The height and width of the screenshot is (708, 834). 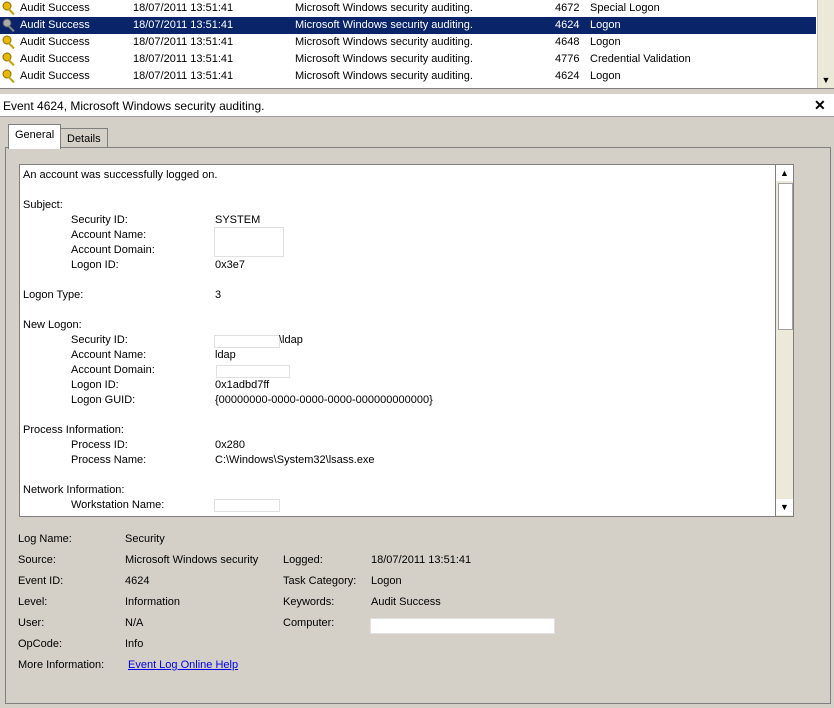 I want to click on desc-value: 3, so click(x=218, y=295).